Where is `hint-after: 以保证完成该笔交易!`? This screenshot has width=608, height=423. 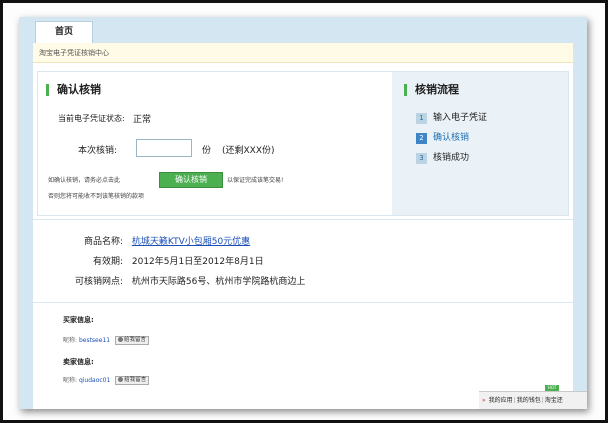
hint-after: 以保证完成该笔交易! is located at coordinates (255, 180).